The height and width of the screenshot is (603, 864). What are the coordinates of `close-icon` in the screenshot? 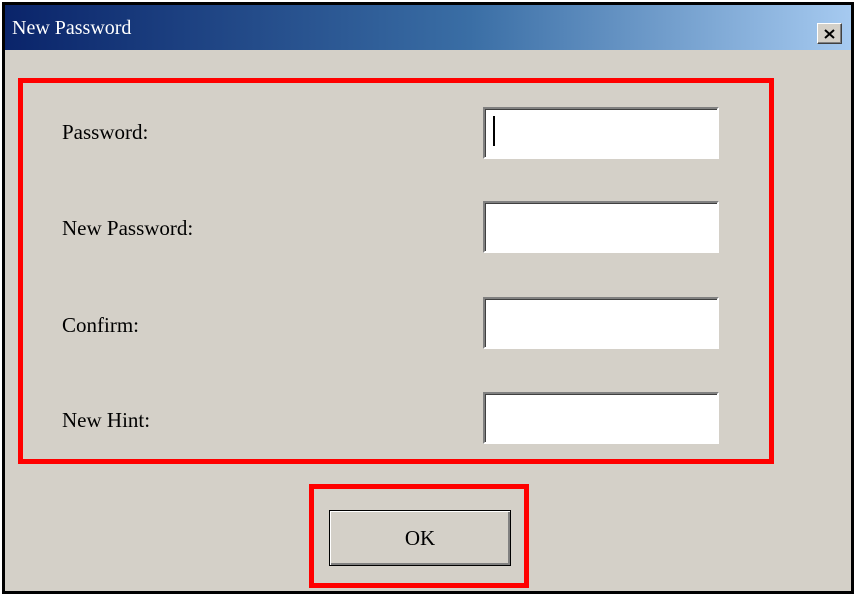 It's located at (829, 33).